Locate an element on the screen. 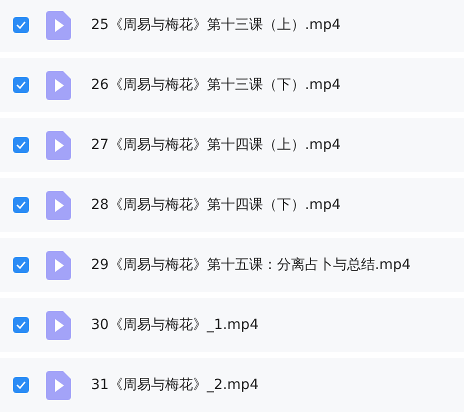 The height and width of the screenshot is (416, 464). file-row: 28《周易与梅花》第十四课（下）.mp4 is located at coordinates (232, 205).